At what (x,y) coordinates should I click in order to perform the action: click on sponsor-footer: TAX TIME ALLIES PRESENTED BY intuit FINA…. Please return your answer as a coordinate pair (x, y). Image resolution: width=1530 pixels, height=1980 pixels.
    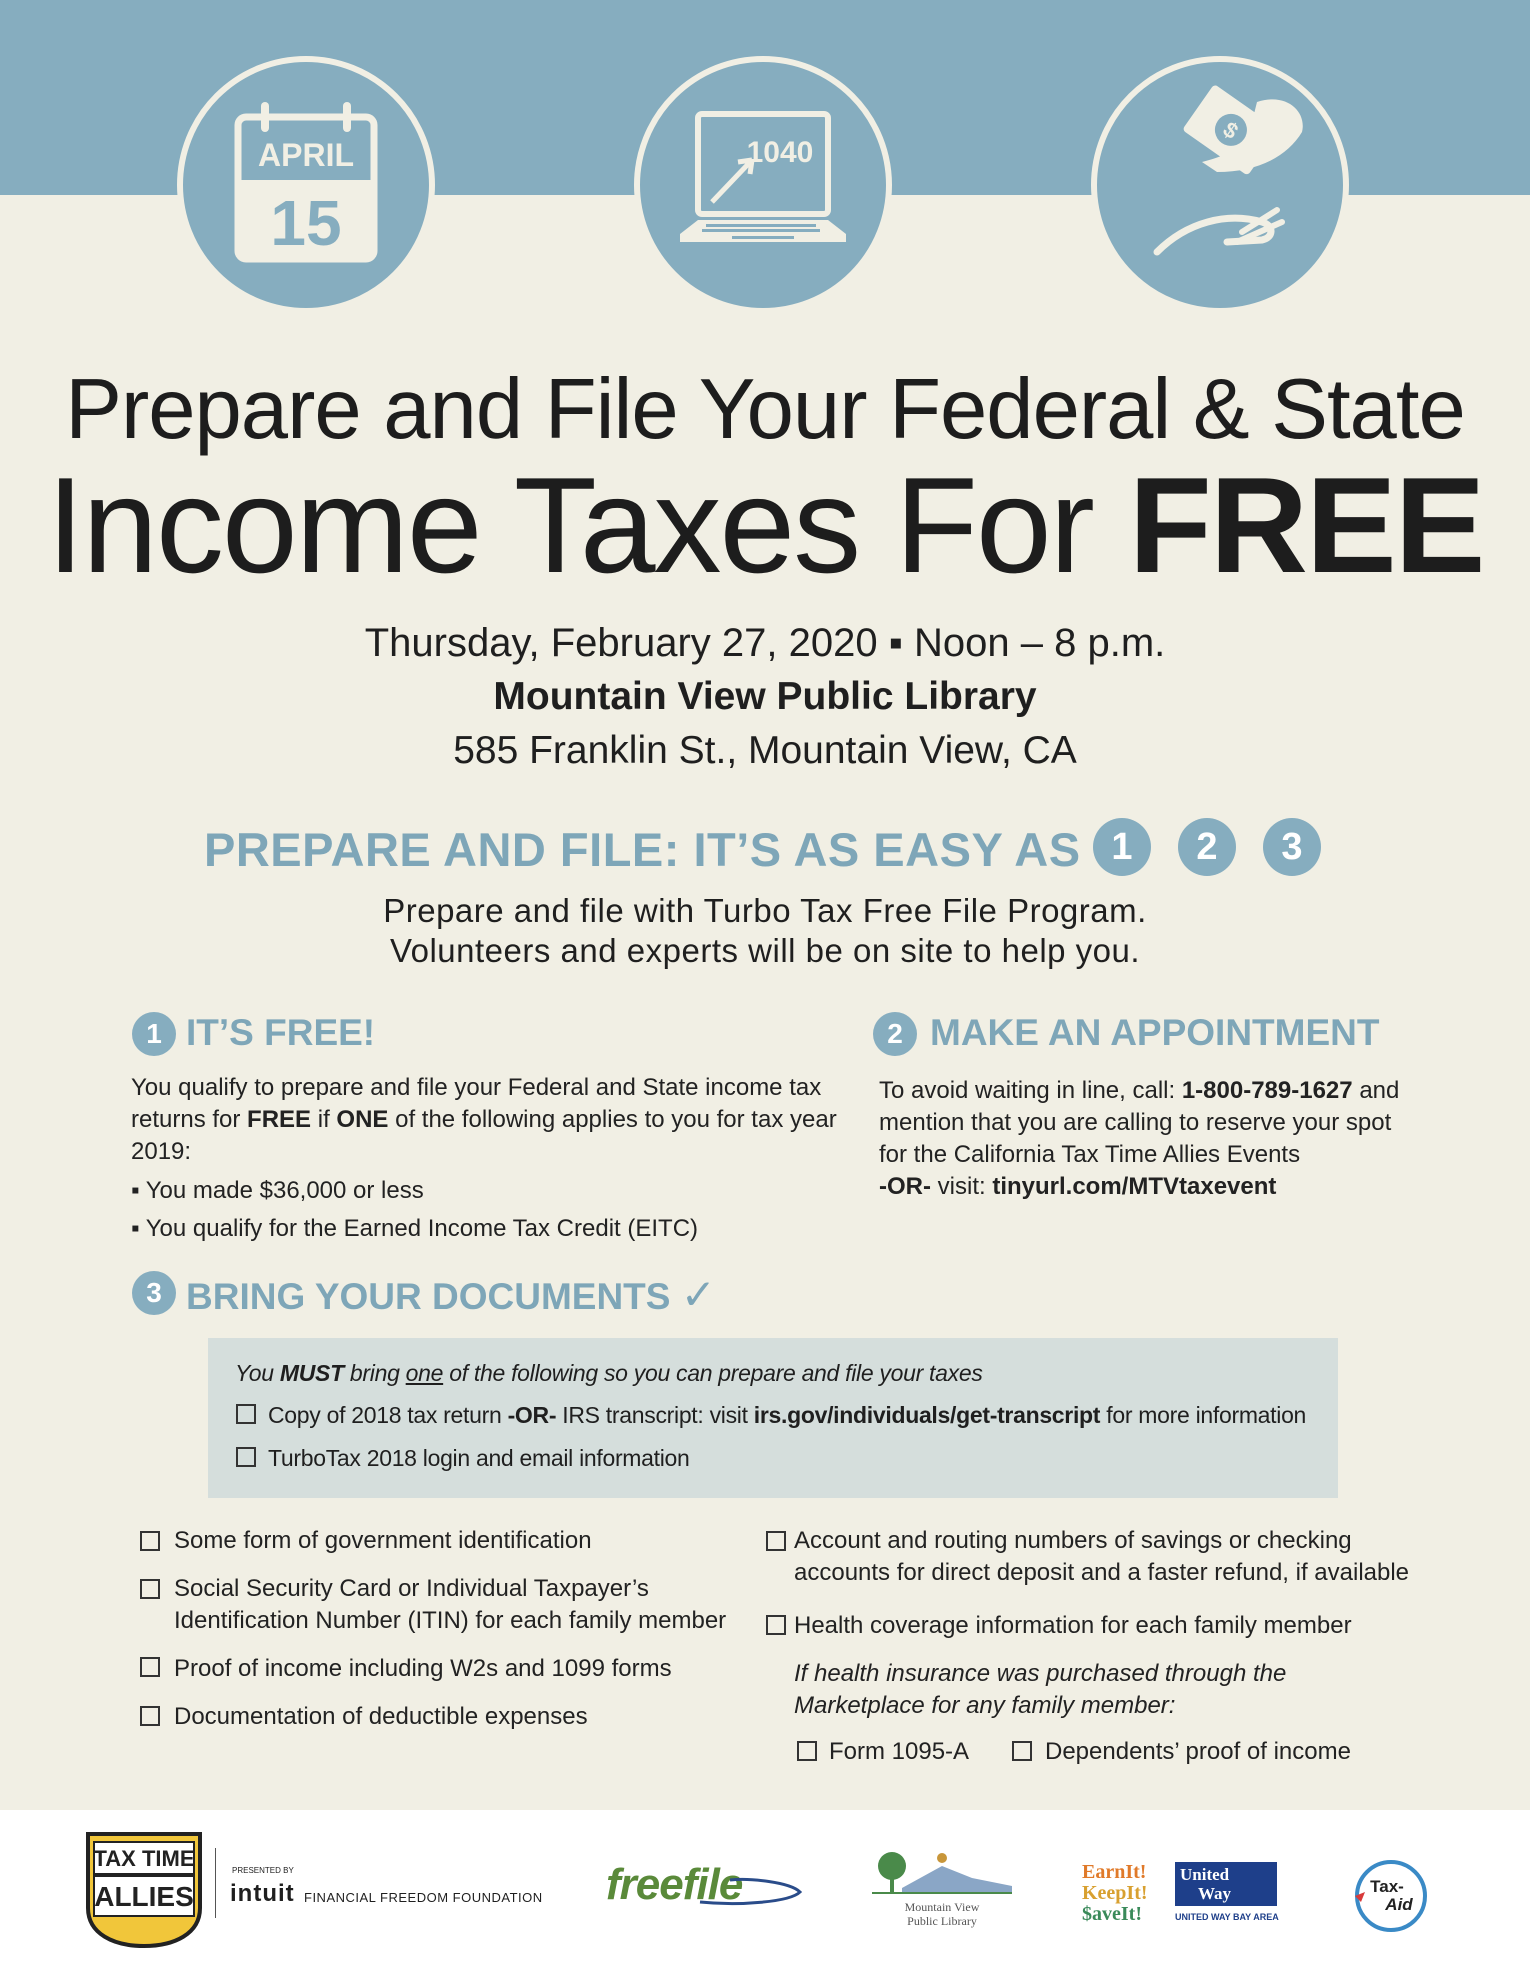
    Looking at the image, I should click on (765, 1895).